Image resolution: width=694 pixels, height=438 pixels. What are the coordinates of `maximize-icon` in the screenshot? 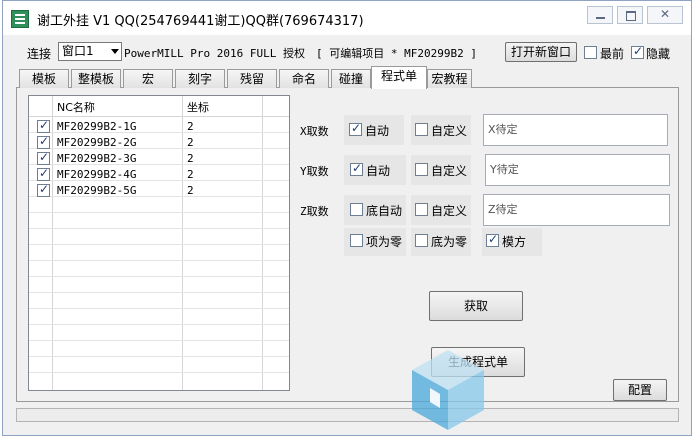 It's located at (630, 15).